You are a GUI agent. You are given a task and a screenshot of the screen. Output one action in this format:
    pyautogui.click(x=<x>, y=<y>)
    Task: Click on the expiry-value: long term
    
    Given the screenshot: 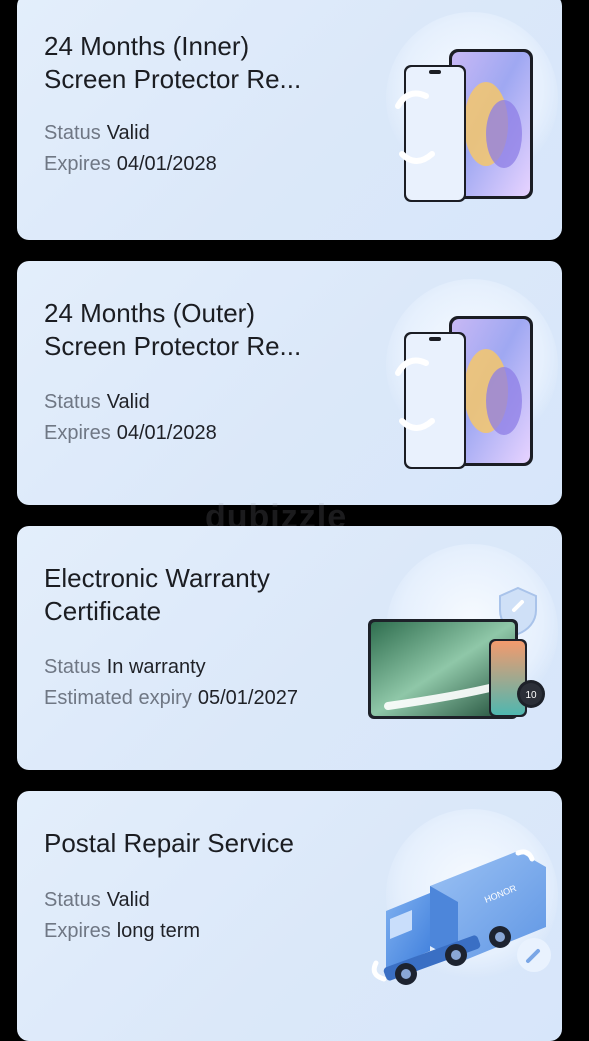 What is the action you would take?
    pyautogui.click(x=158, y=931)
    